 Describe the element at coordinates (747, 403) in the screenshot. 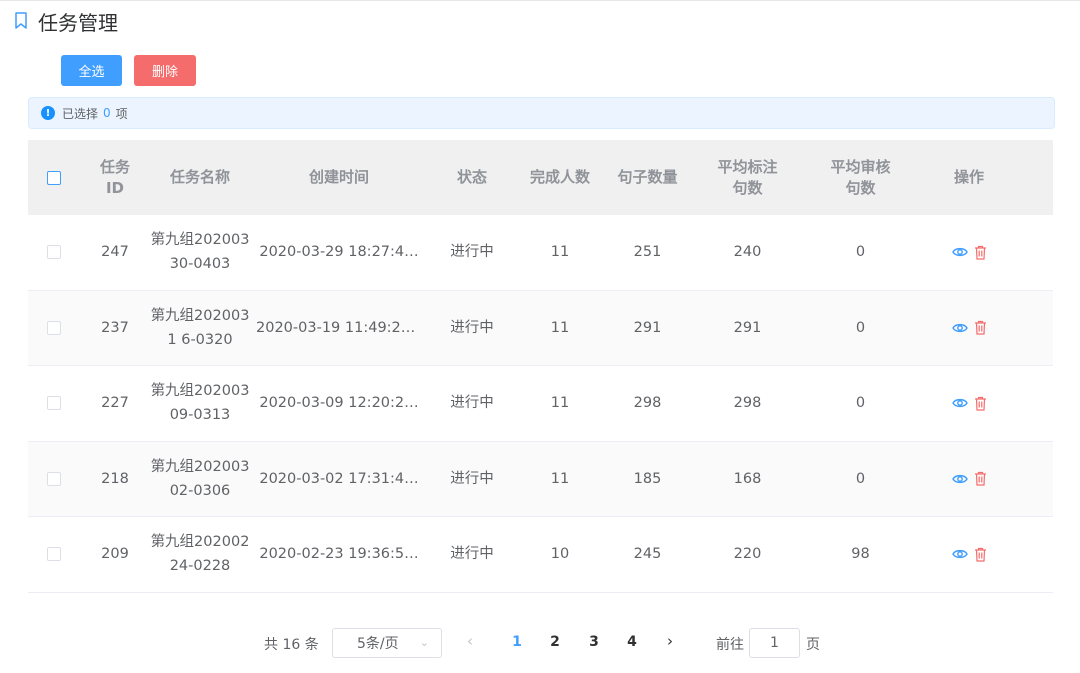

I see `cell-avg-annotate: 298` at that location.